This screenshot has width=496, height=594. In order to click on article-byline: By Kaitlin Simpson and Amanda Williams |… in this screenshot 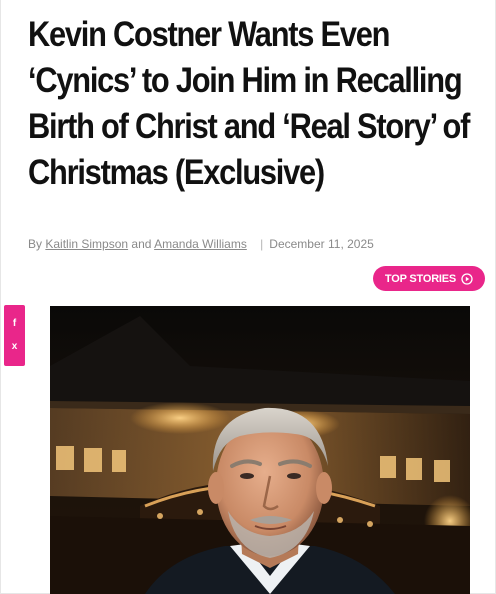, I will do `click(201, 244)`.